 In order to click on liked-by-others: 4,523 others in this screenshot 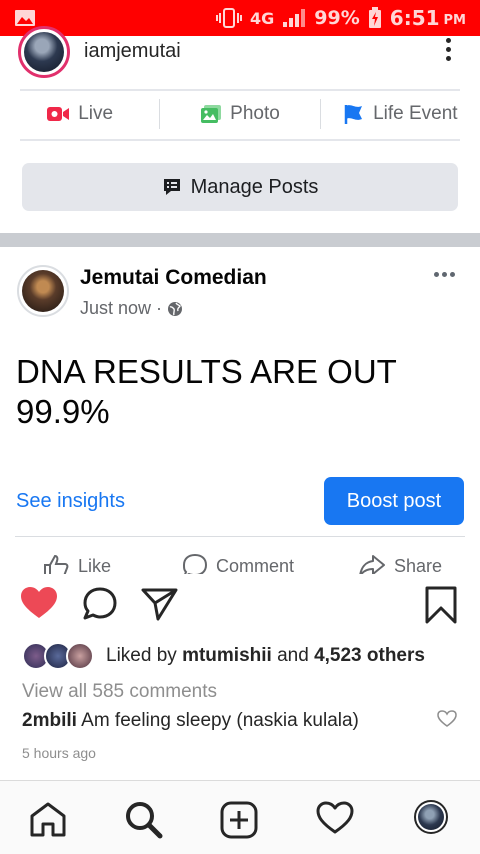, I will do `click(369, 655)`.